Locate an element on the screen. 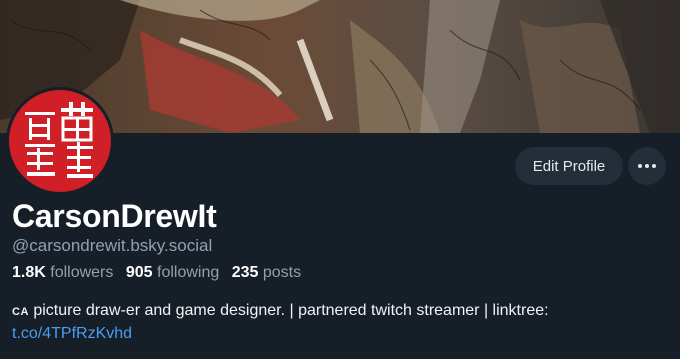  profile-stats: 1.8K followers 905 following 235 posts is located at coordinates (160, 273).